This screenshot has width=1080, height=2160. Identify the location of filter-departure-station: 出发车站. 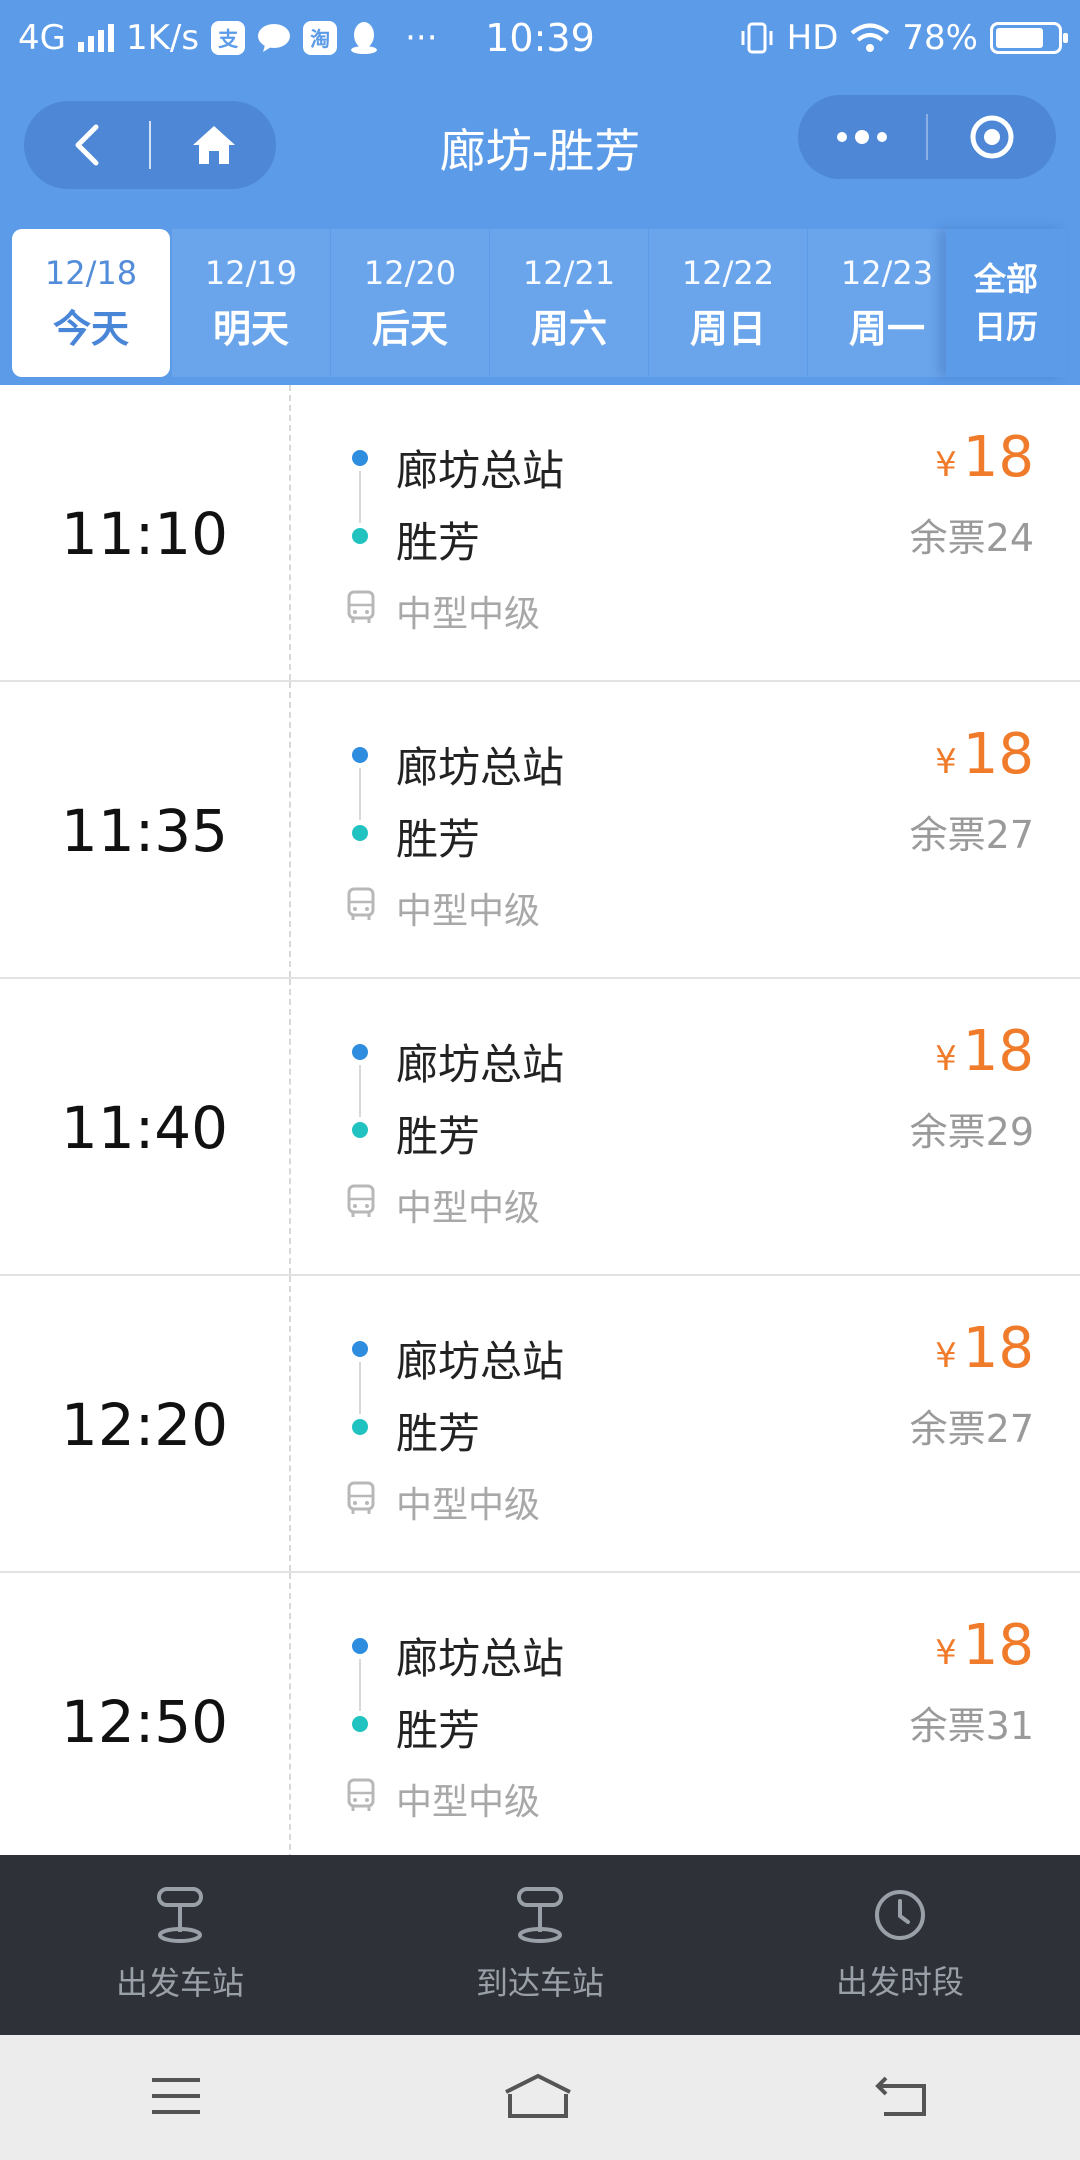
(180, 1945).